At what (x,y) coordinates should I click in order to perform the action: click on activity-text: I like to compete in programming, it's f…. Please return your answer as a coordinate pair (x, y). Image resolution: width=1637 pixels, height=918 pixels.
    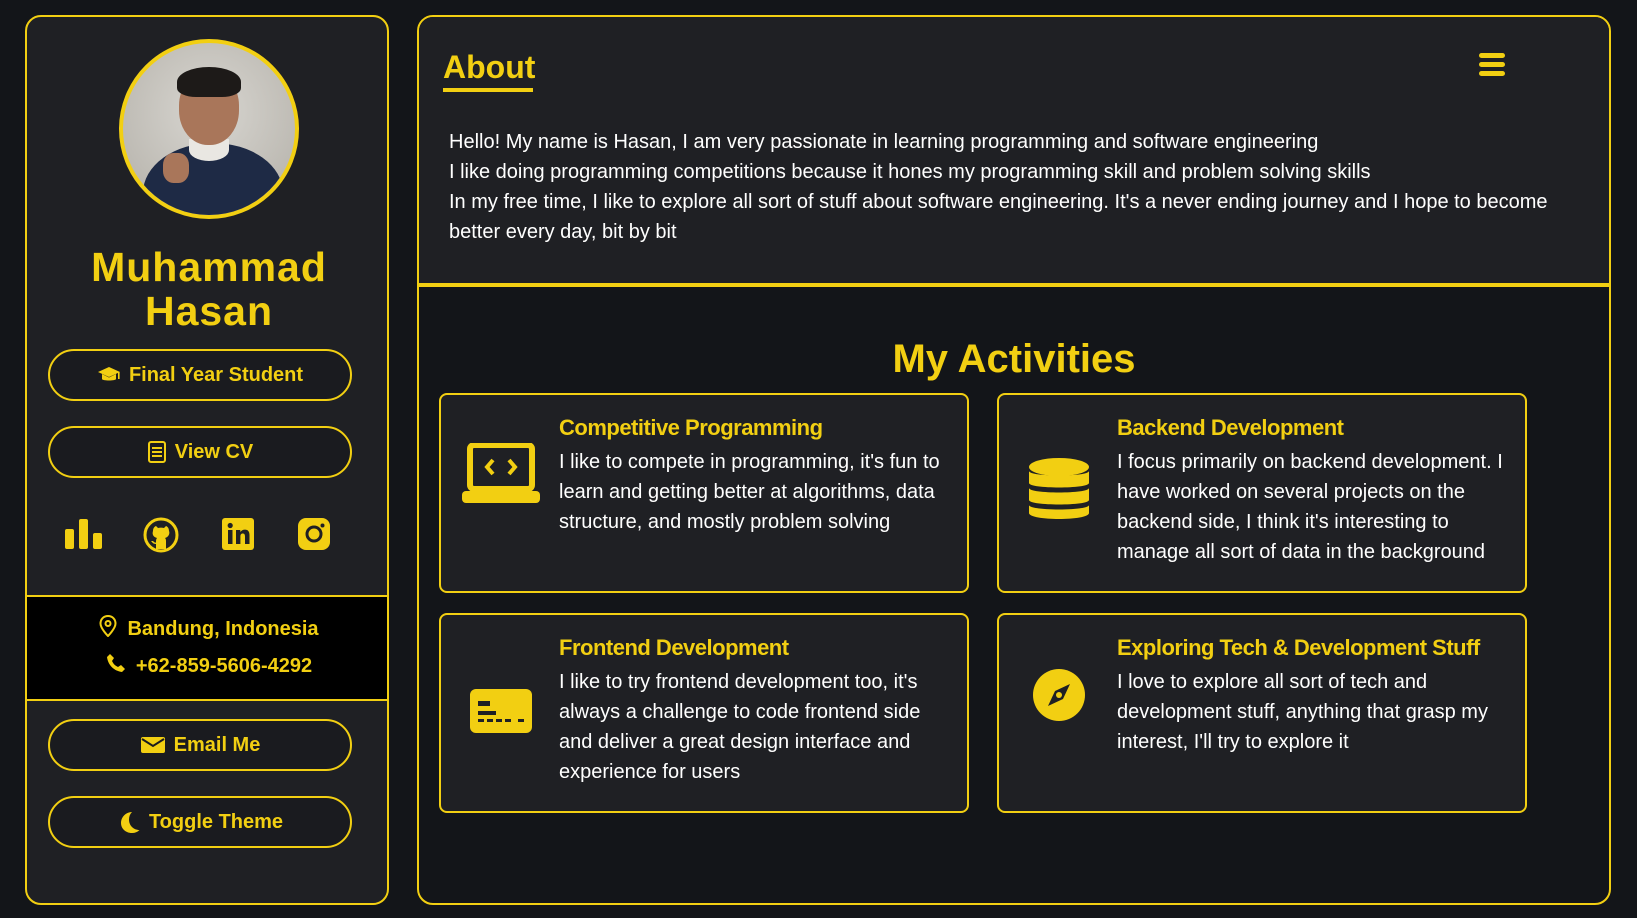
    Looking at the image, I should click on (749, 492).